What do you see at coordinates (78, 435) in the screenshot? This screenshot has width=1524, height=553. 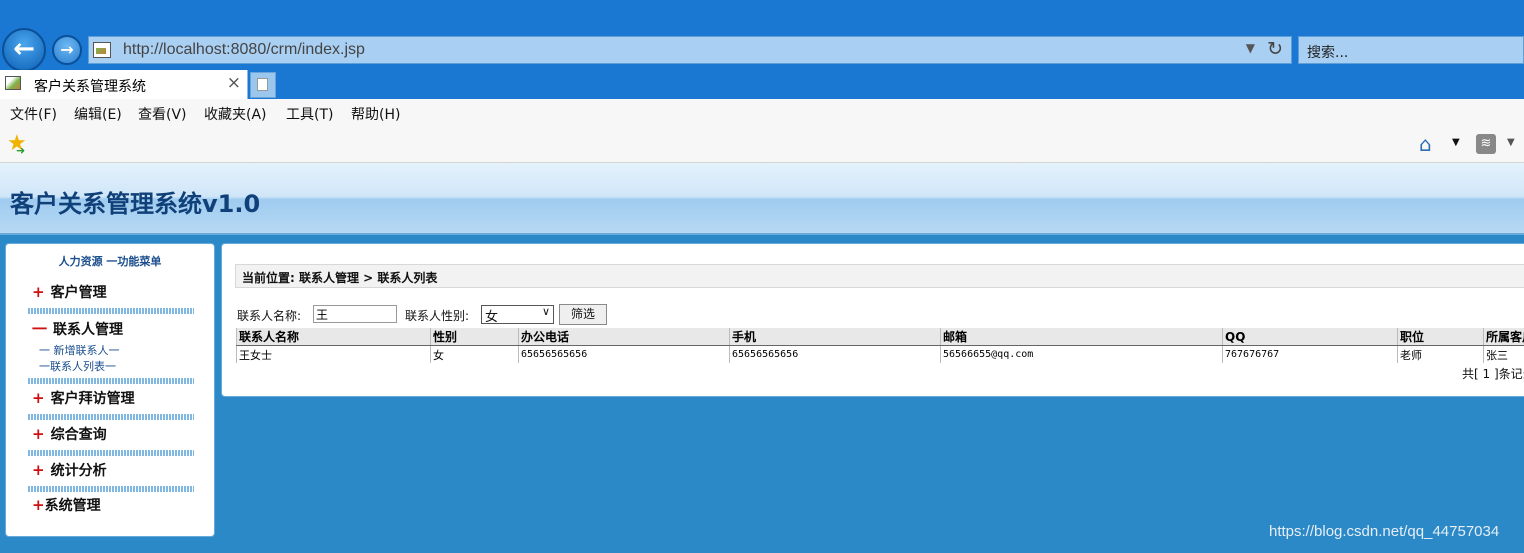 I see `sidebar-item-label: 综合查询` at bounding box center [78, 435].